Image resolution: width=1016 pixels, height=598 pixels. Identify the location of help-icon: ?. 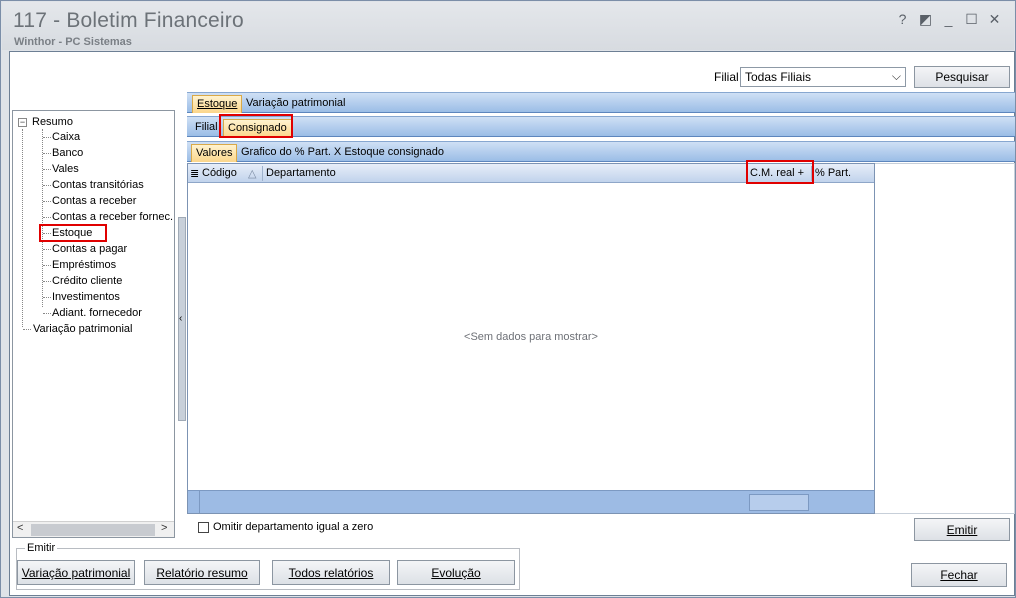
(902, 19).